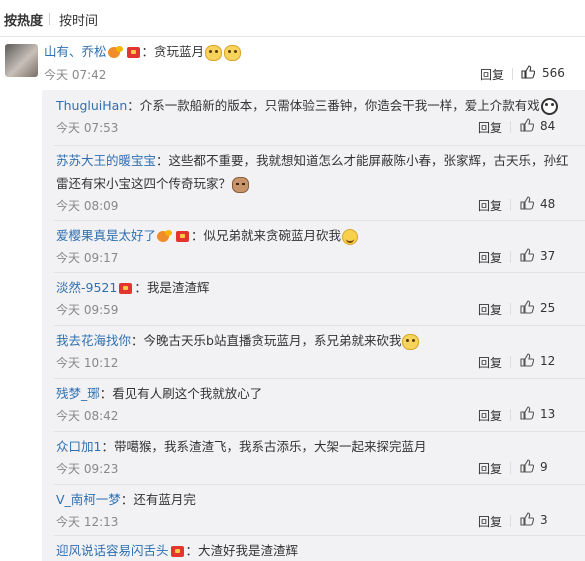 Image resolution: width=585 pixels, height=561 pixels. What do you see at coordinates (78, 19) in the screenshot?
I see `tab-sort-by-time: 按时间` at bounding box center [78, 19].